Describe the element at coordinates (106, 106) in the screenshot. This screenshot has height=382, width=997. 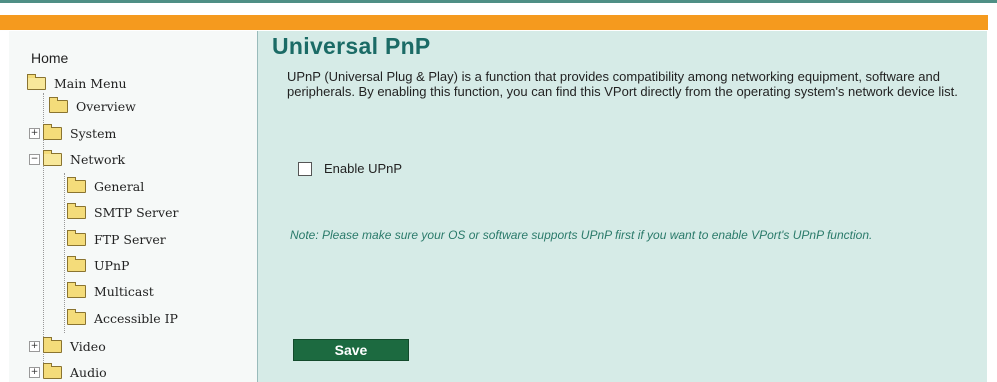
I see `sidebar-item-label: Overview` at that location.